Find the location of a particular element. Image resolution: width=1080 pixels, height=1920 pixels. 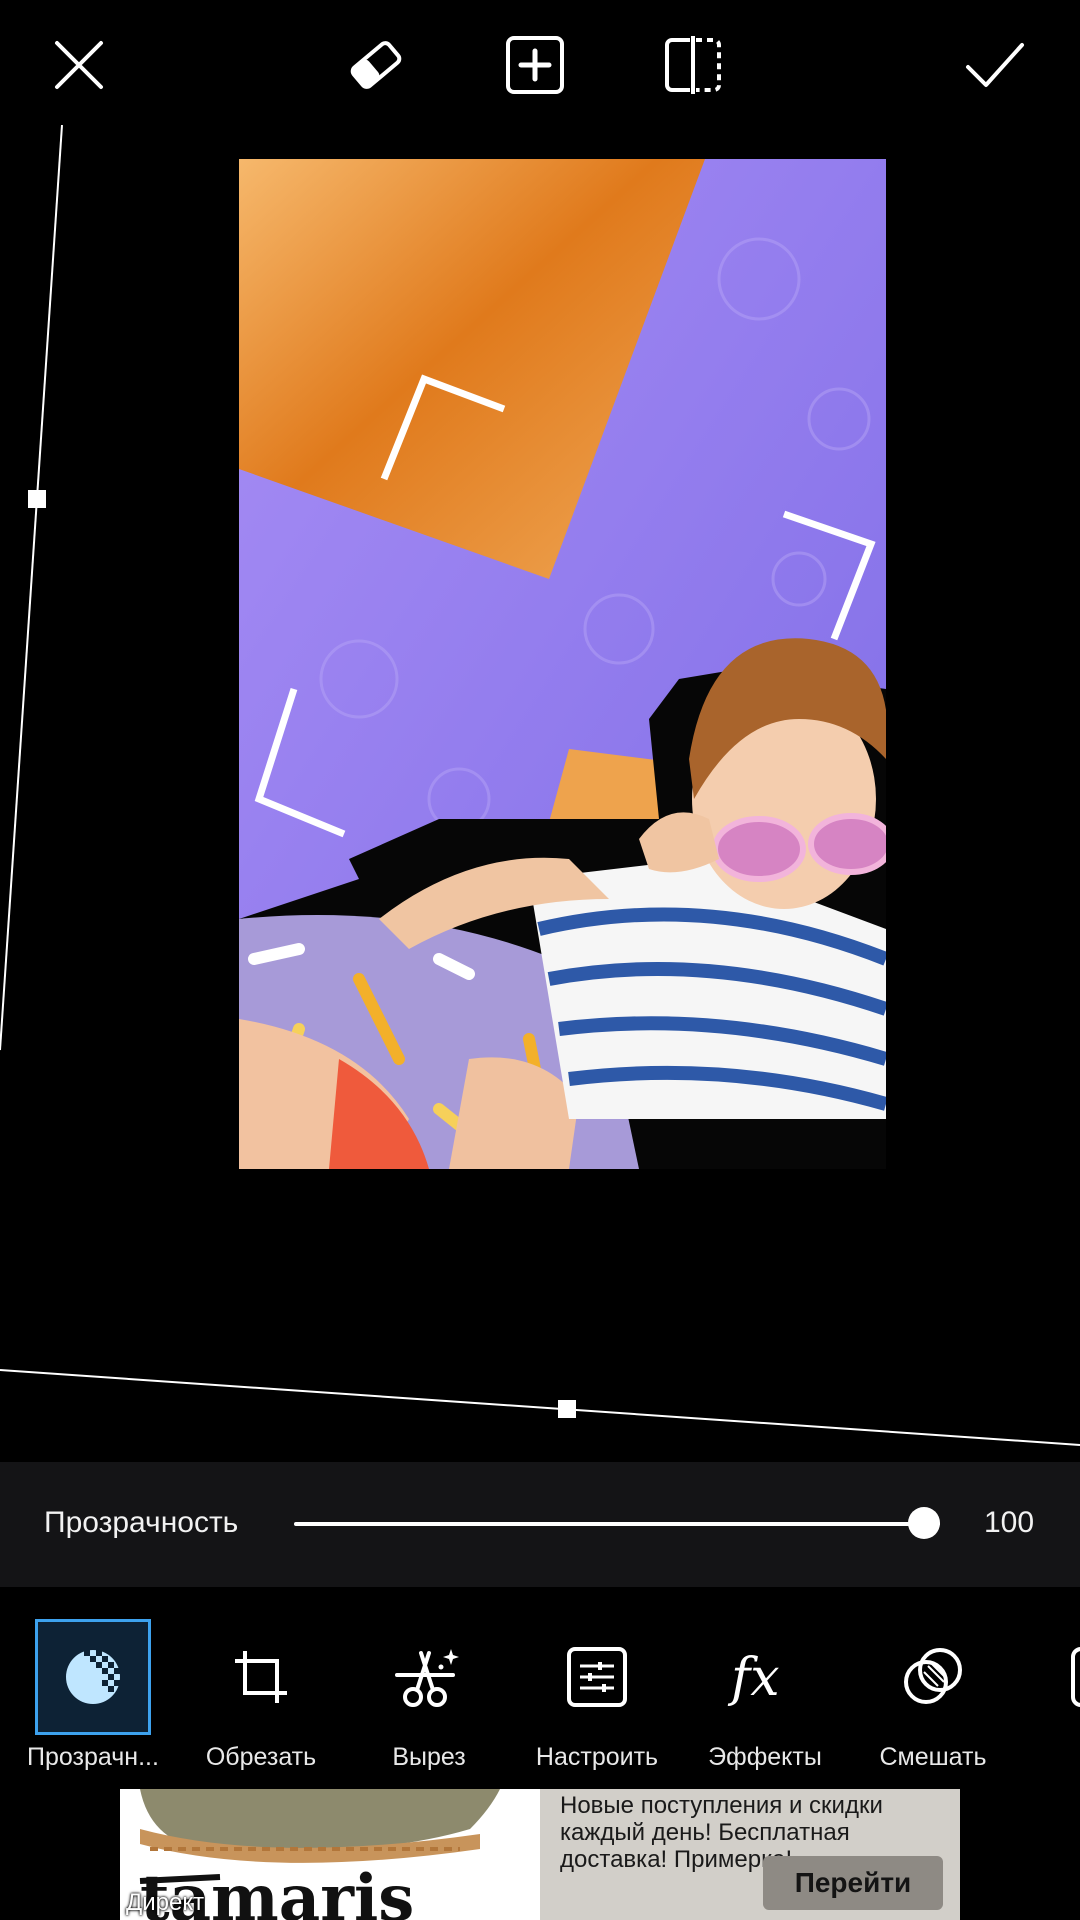

tool-label: Гр is located at coordinates (1043, 1757).